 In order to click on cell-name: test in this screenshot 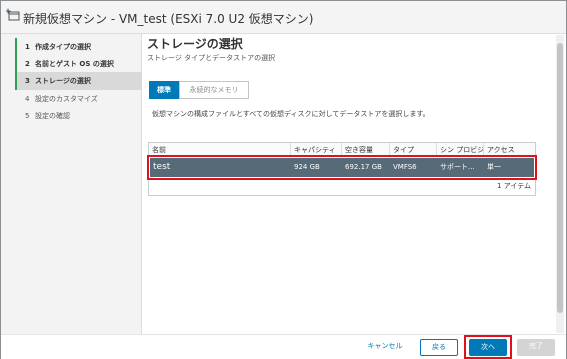, I will do `click(162, 167)`.